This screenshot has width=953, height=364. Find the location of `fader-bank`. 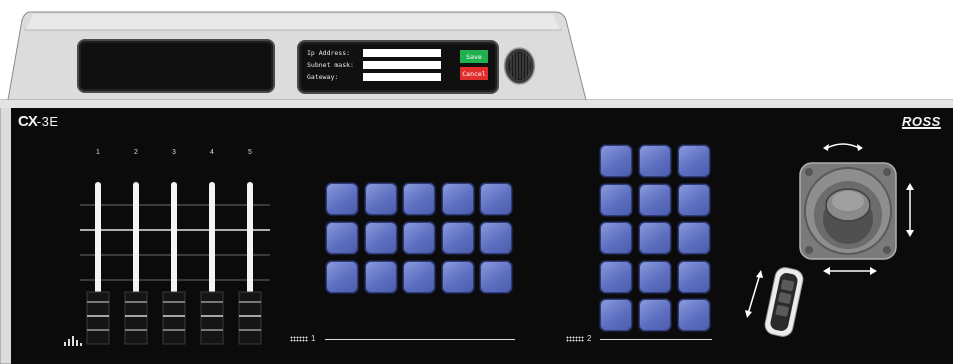

fader-bank is located at coordinates (175, 263).